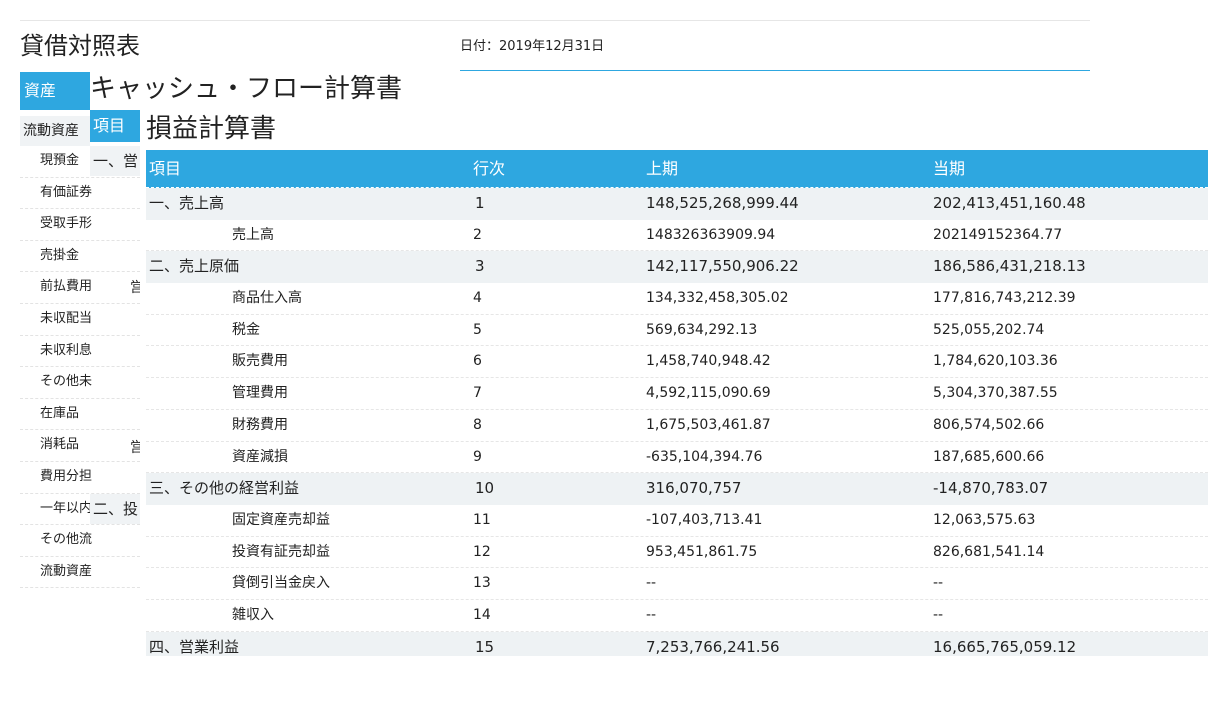 This screenshot has width=1208, height=704. I want to click on table-row: 売上高 2 148326363909.94 202149152364.77, so click(677, 236).